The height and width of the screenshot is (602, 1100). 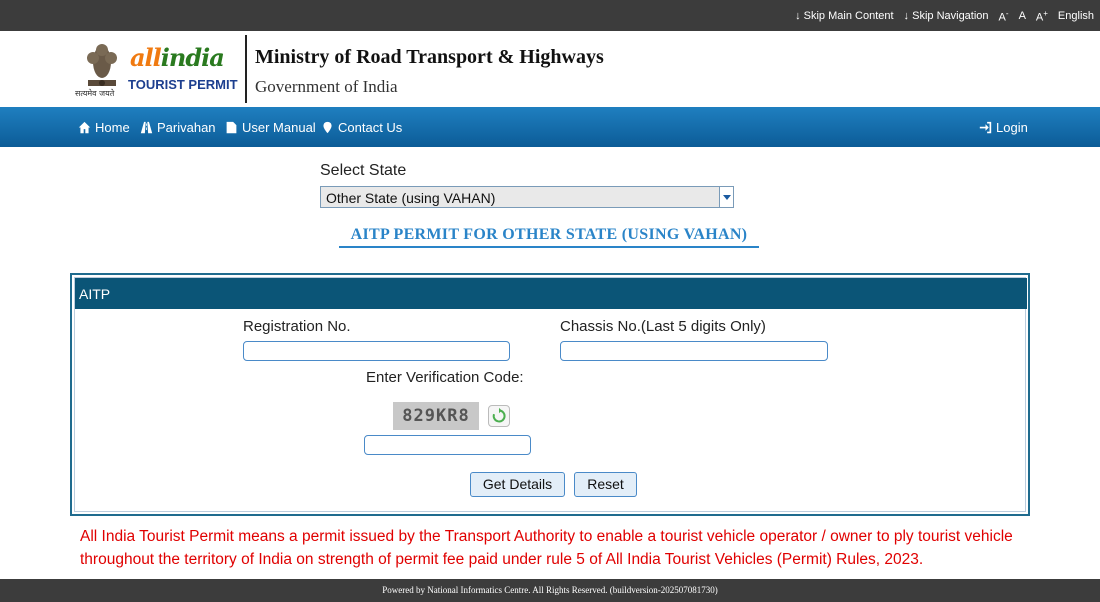 What do you see at coordinates (1042, 16) in the screenshot?
I see `font-size-increase-button: A+` at bounding box center [1042, 16].